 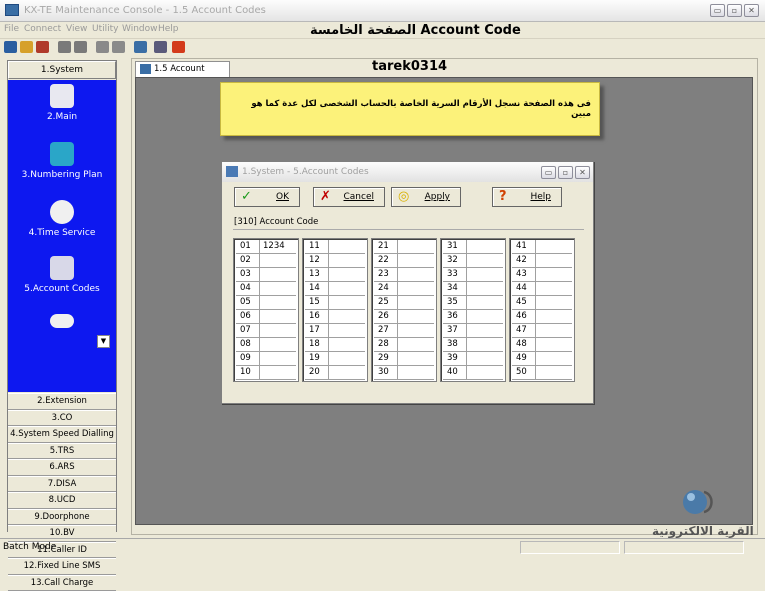 I want to click on sidebar-header: 1.System, so click(x=62, y=70).